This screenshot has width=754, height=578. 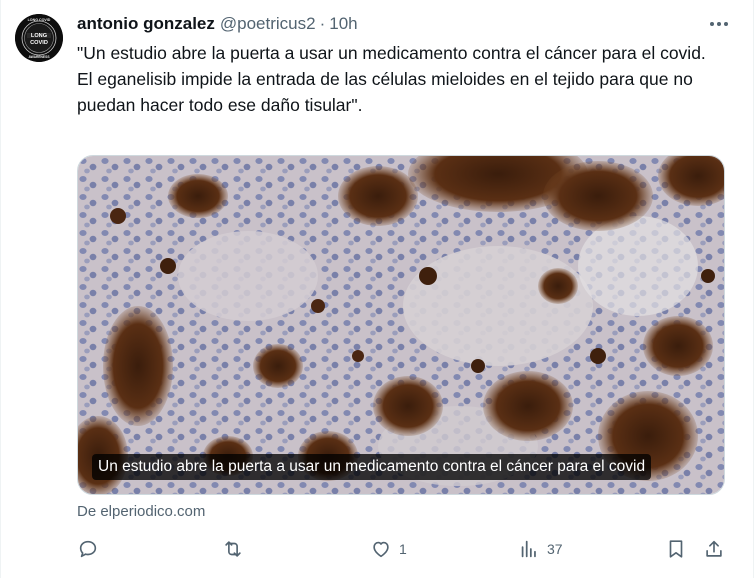 I want to click on bookmark-icon, so click(x=676, y=549).